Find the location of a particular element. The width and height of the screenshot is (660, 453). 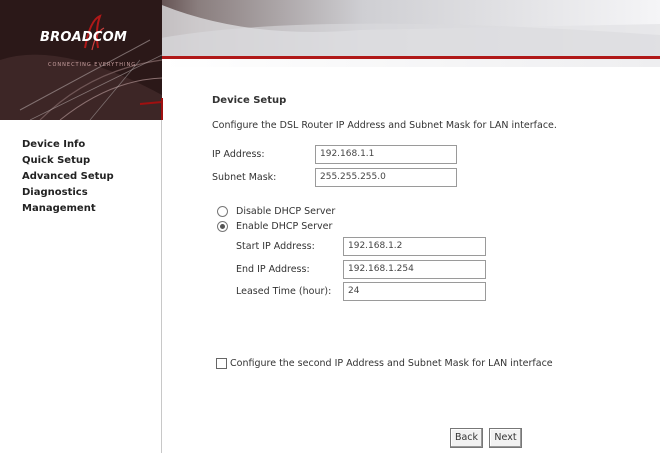

lease-time-label: Leased Time (hour): is located at coordinates (284, 291).